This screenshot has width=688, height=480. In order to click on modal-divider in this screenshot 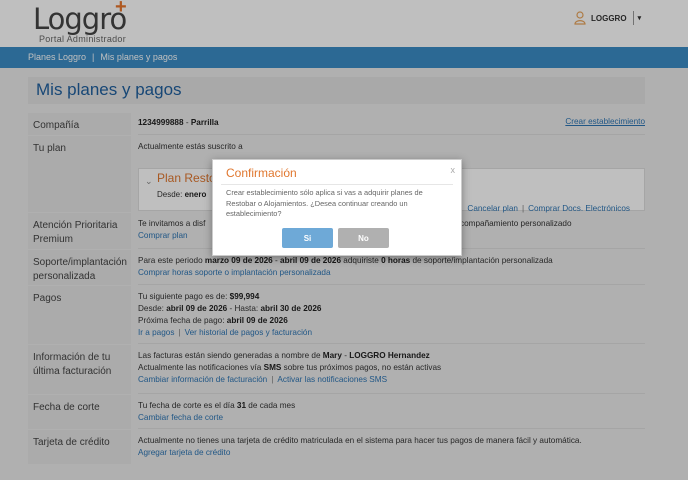, I will do `click(337, 184)`.